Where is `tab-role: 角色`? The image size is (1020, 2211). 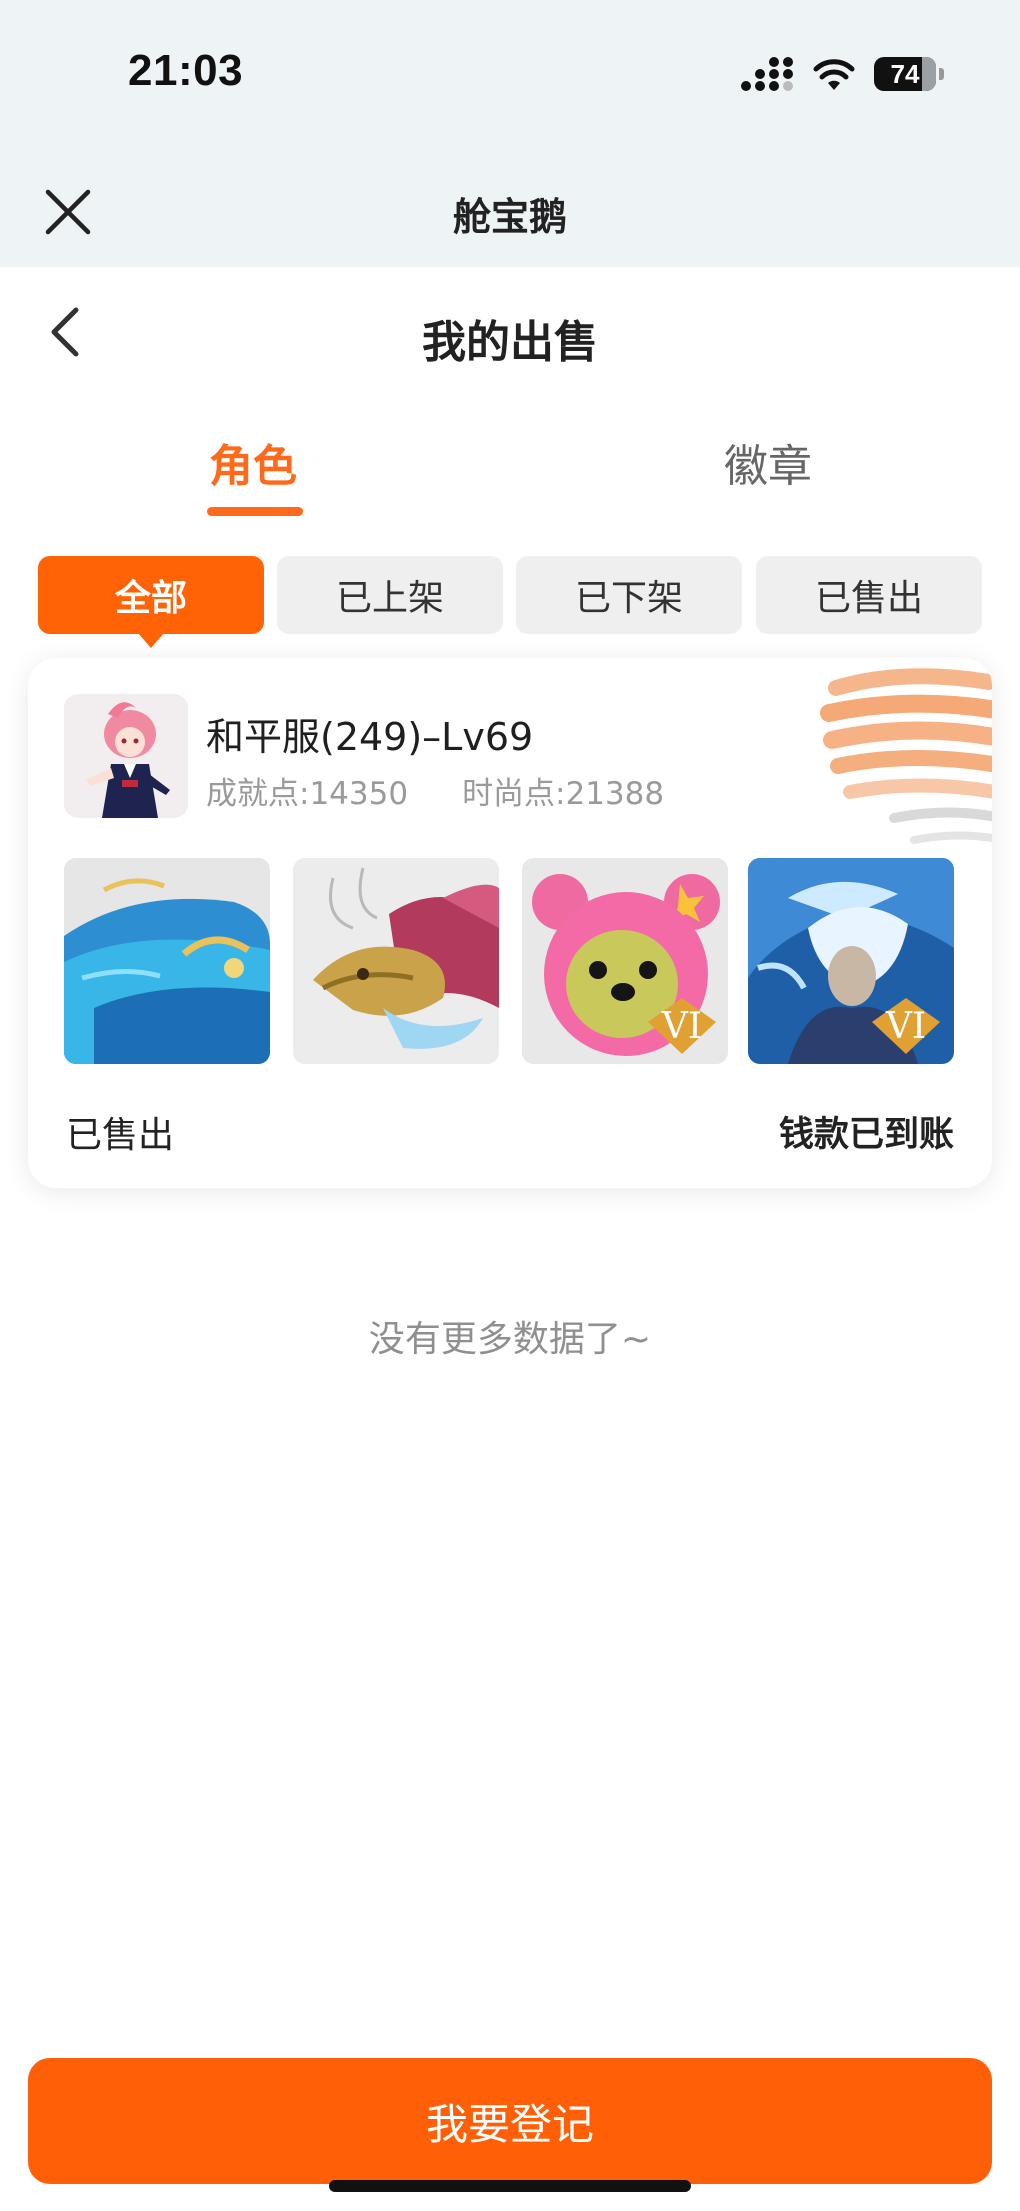 tab-role: 角色 is located at coordinates (253, 462).